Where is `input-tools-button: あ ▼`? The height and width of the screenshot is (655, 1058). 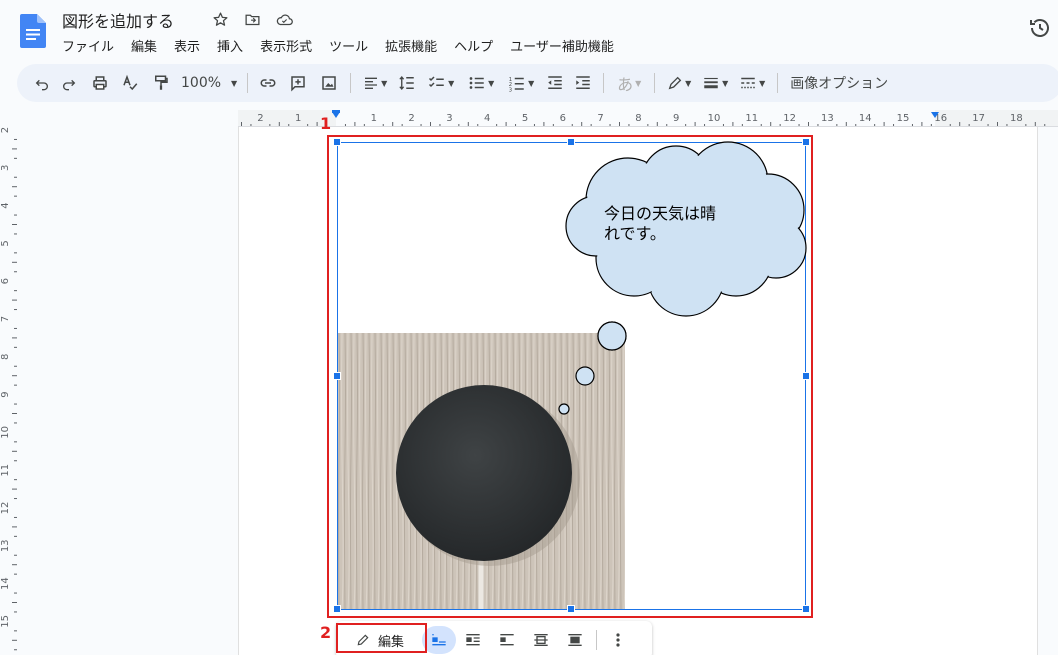 input-tools-button: あ ▼ is located at coordinates (629, 83).